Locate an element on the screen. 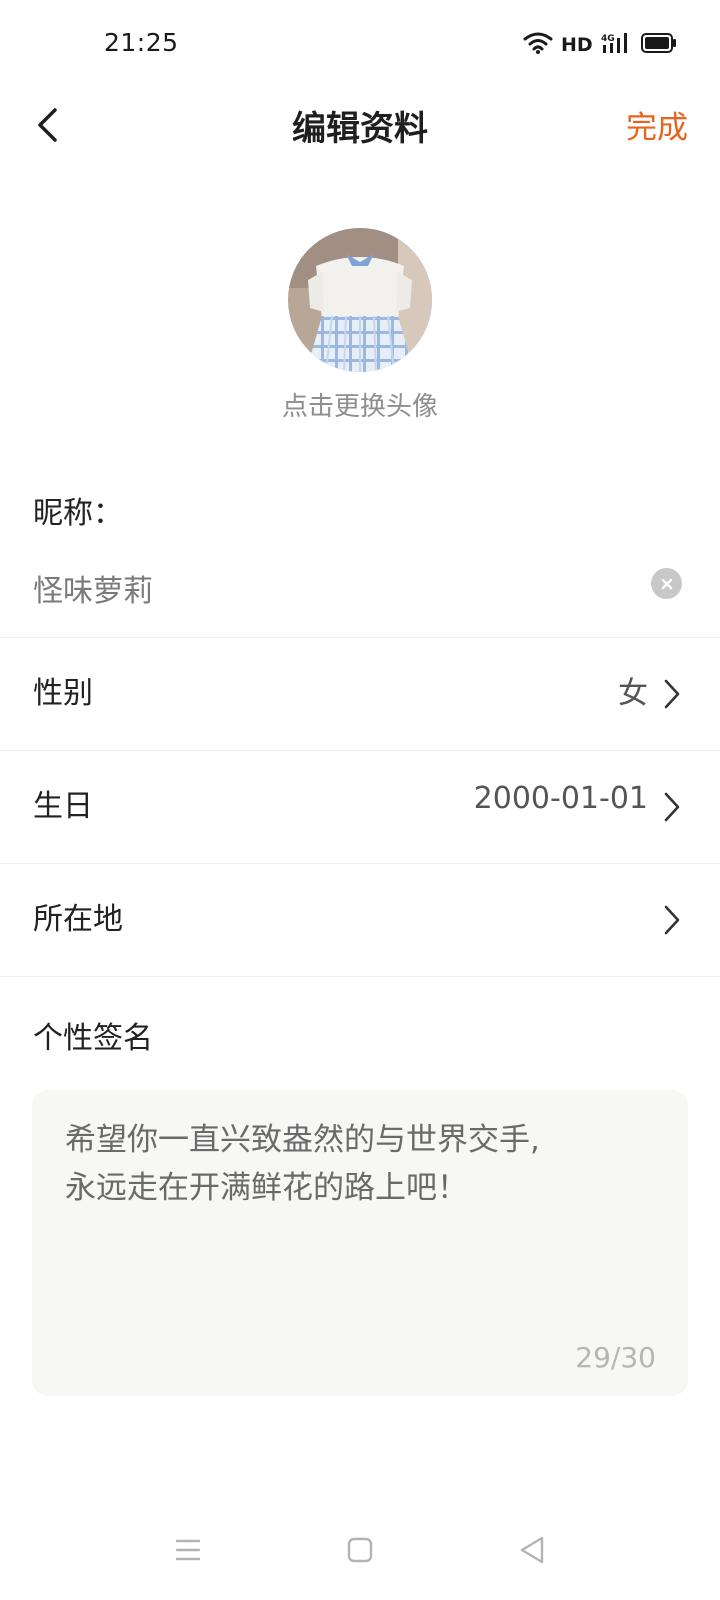  avatar-change-hint: 点击更换头像 is located at coordinates (360, 404).